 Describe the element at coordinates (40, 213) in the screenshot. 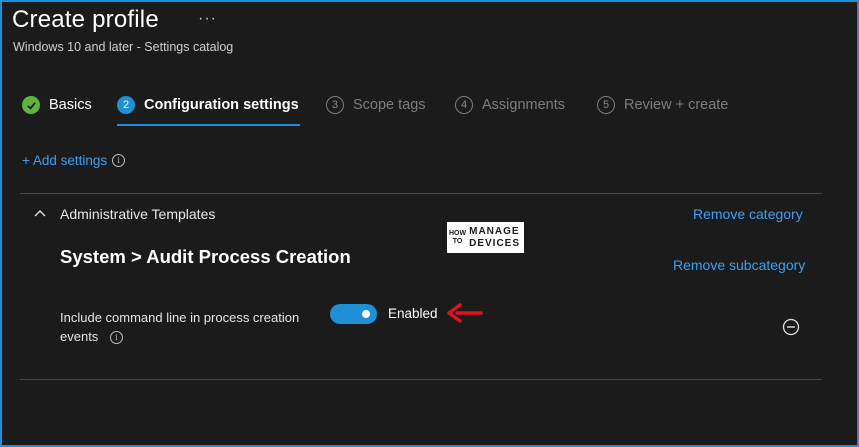

I see `chevron-up-icon` at that location.